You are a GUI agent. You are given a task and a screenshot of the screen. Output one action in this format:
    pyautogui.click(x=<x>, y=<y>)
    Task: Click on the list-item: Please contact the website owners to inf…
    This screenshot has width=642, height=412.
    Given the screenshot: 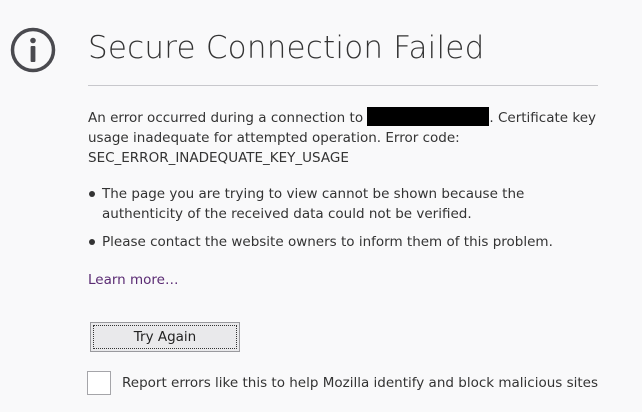 What is the action you would take?
    pyautogui.click(x=348, y=242)
    